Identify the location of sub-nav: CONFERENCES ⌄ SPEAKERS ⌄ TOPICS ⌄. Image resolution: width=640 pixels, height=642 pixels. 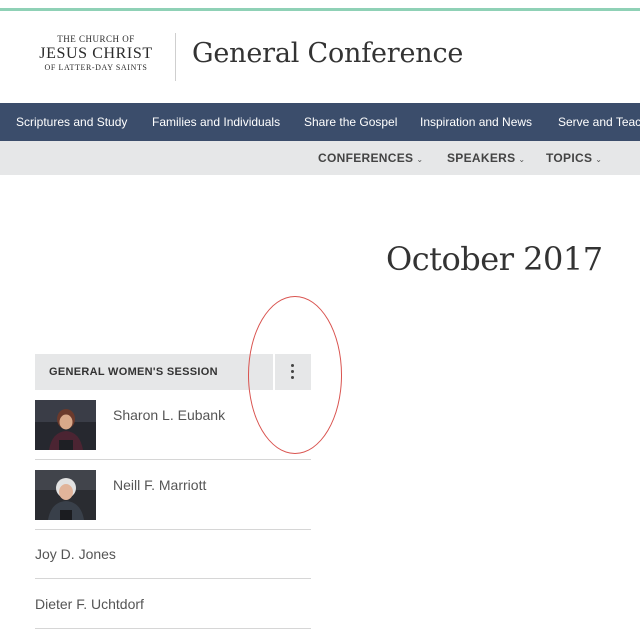
(320, 158).